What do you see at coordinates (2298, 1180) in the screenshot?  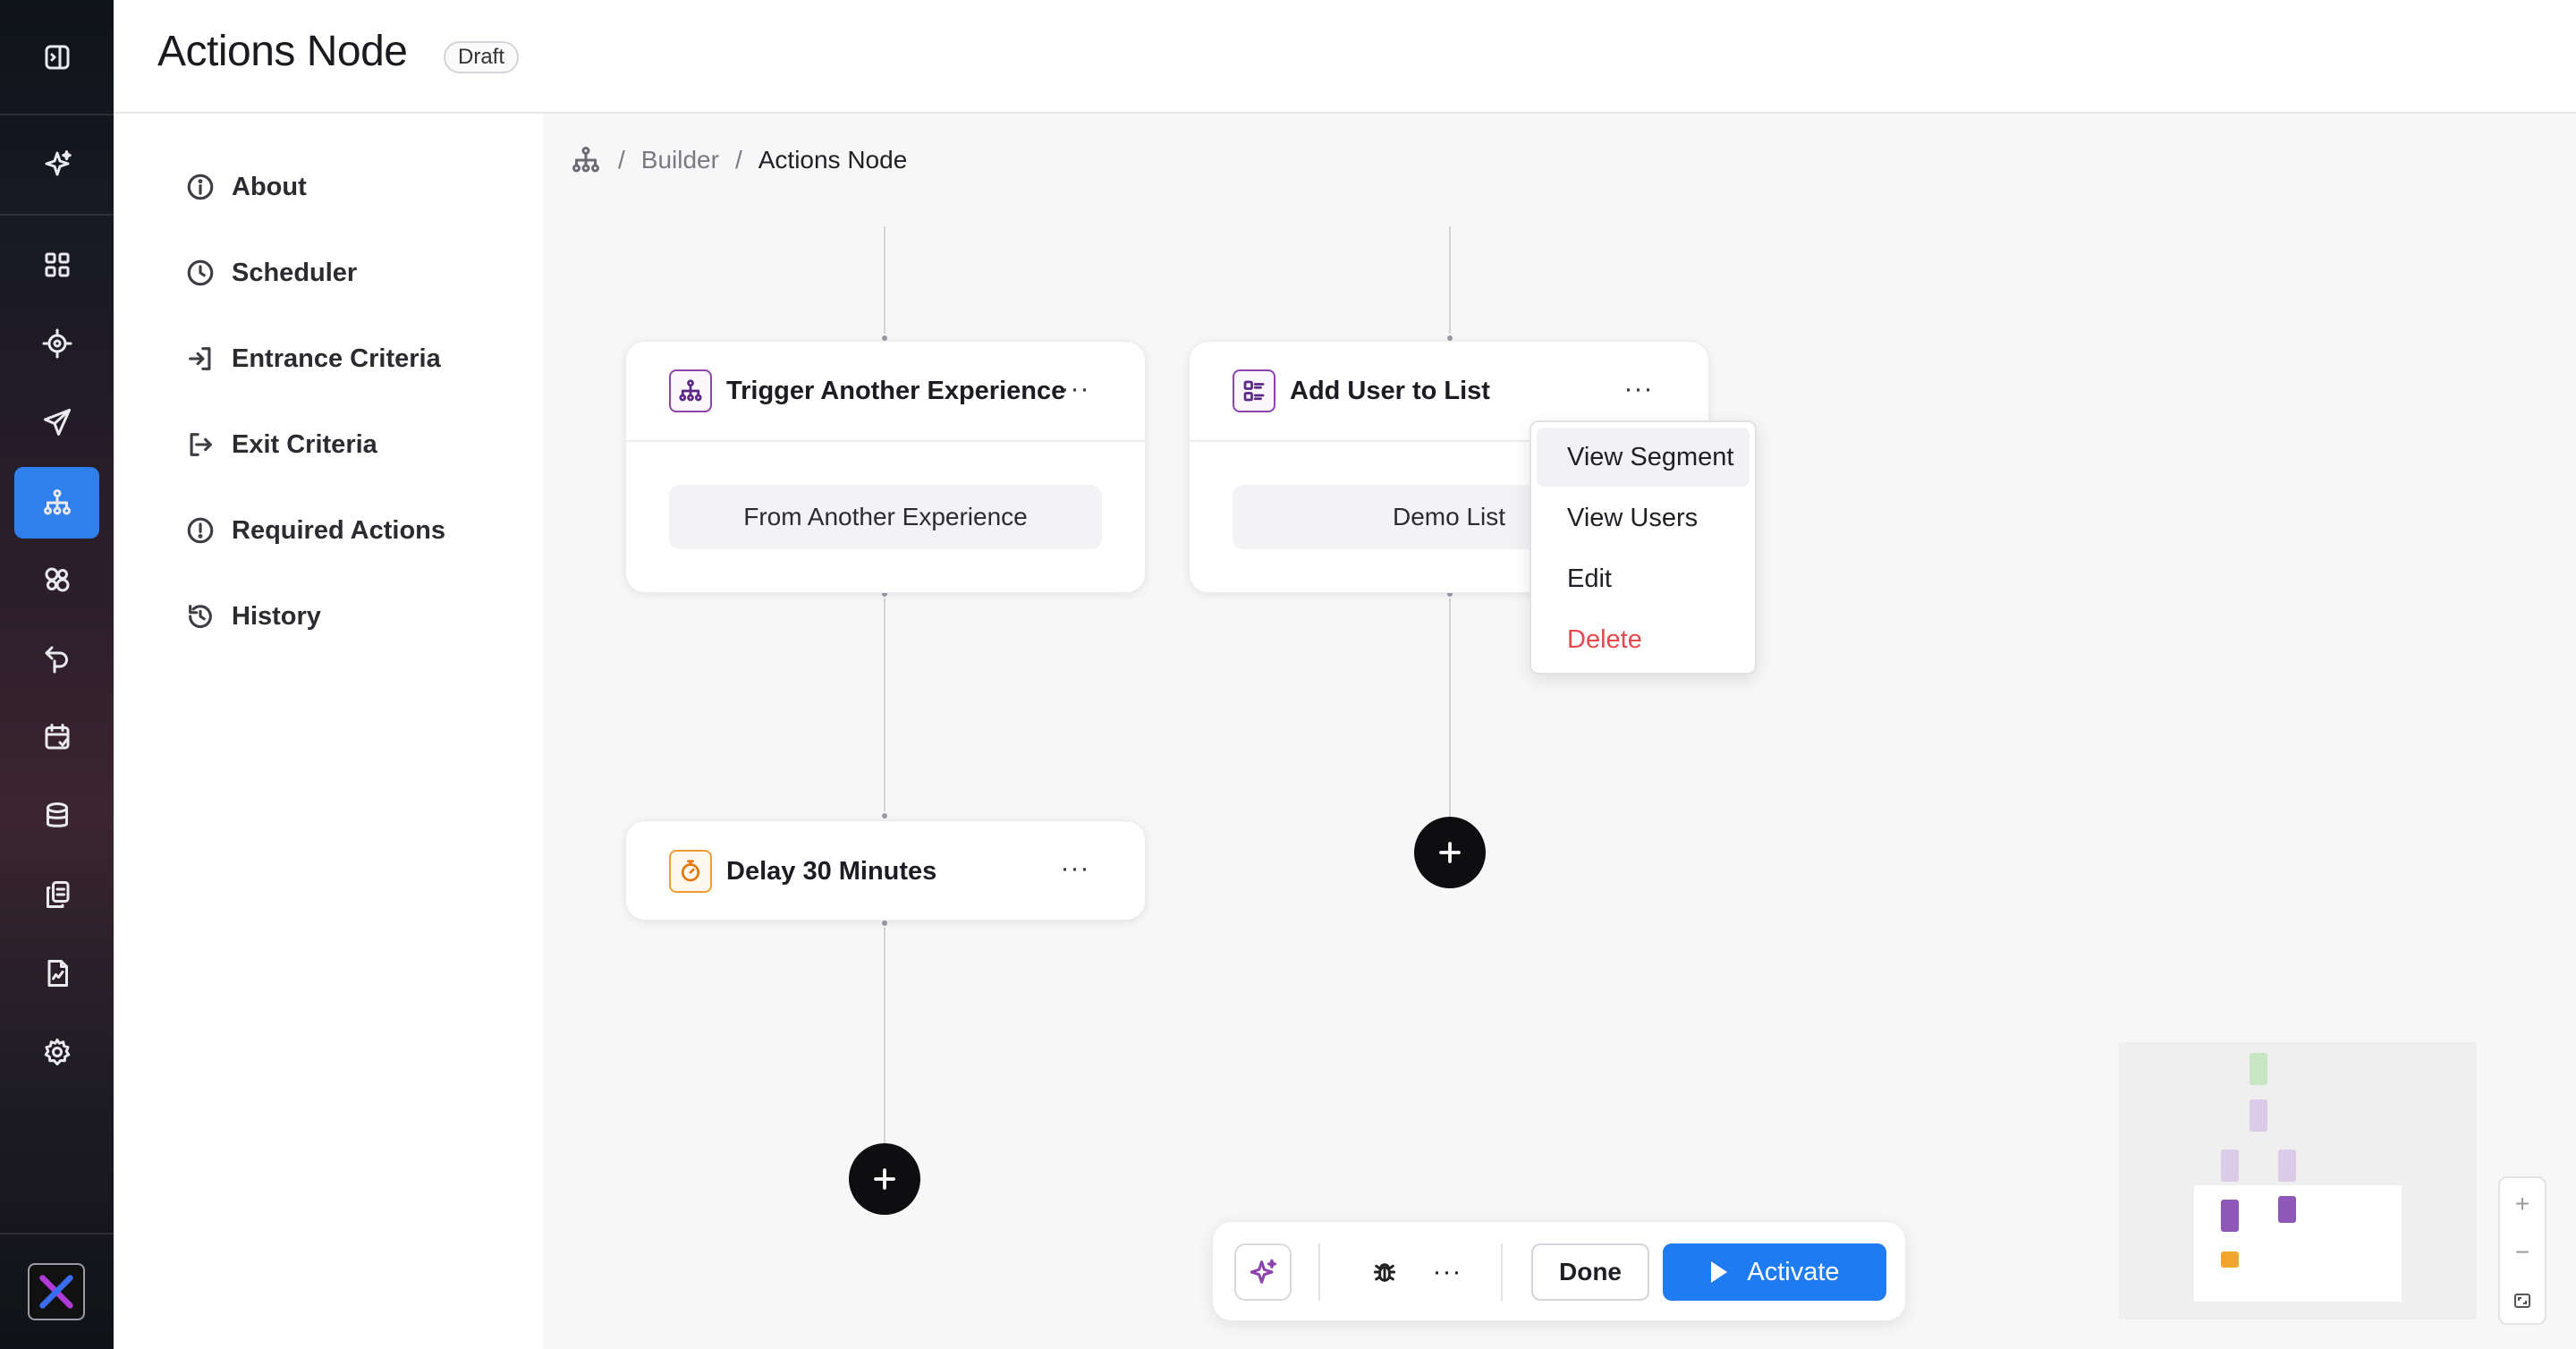 I see `minimap` at bounding box center [2298, 1180].